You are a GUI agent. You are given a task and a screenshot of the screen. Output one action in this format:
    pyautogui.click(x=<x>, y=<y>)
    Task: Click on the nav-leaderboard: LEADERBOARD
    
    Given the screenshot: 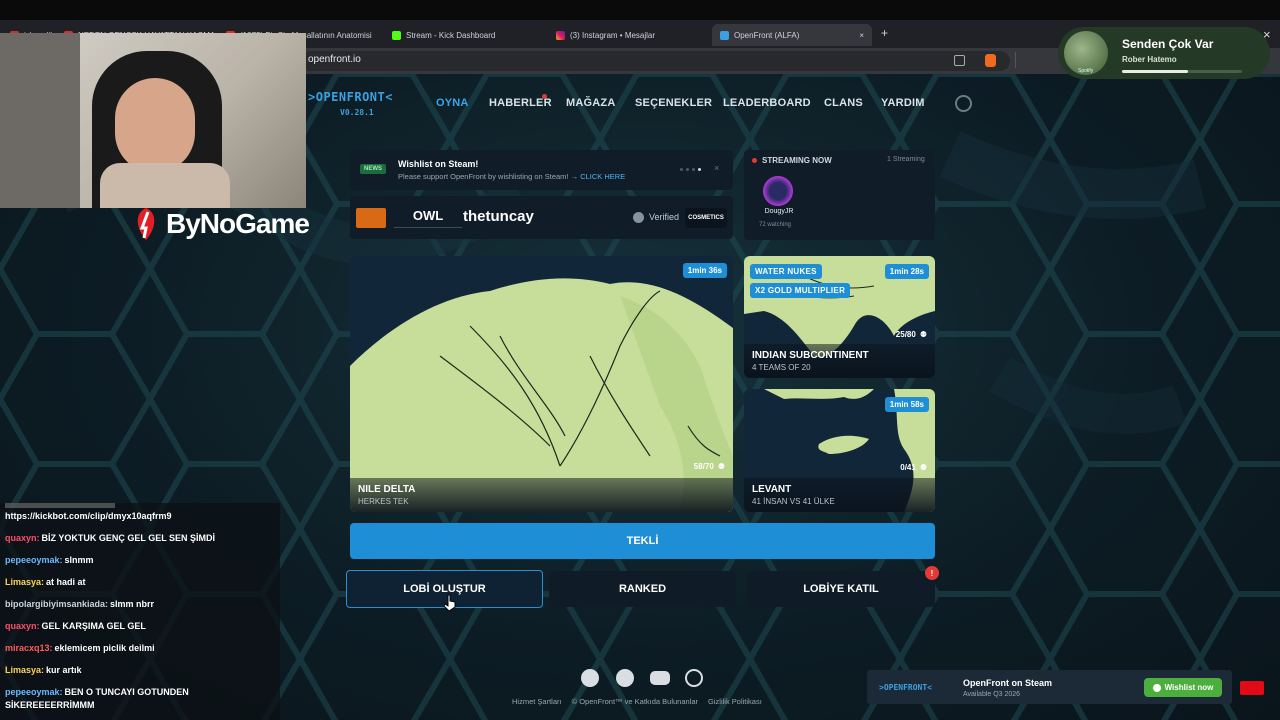 What is the action you would take?
    pyautogui.click(x=767, y=103)
    